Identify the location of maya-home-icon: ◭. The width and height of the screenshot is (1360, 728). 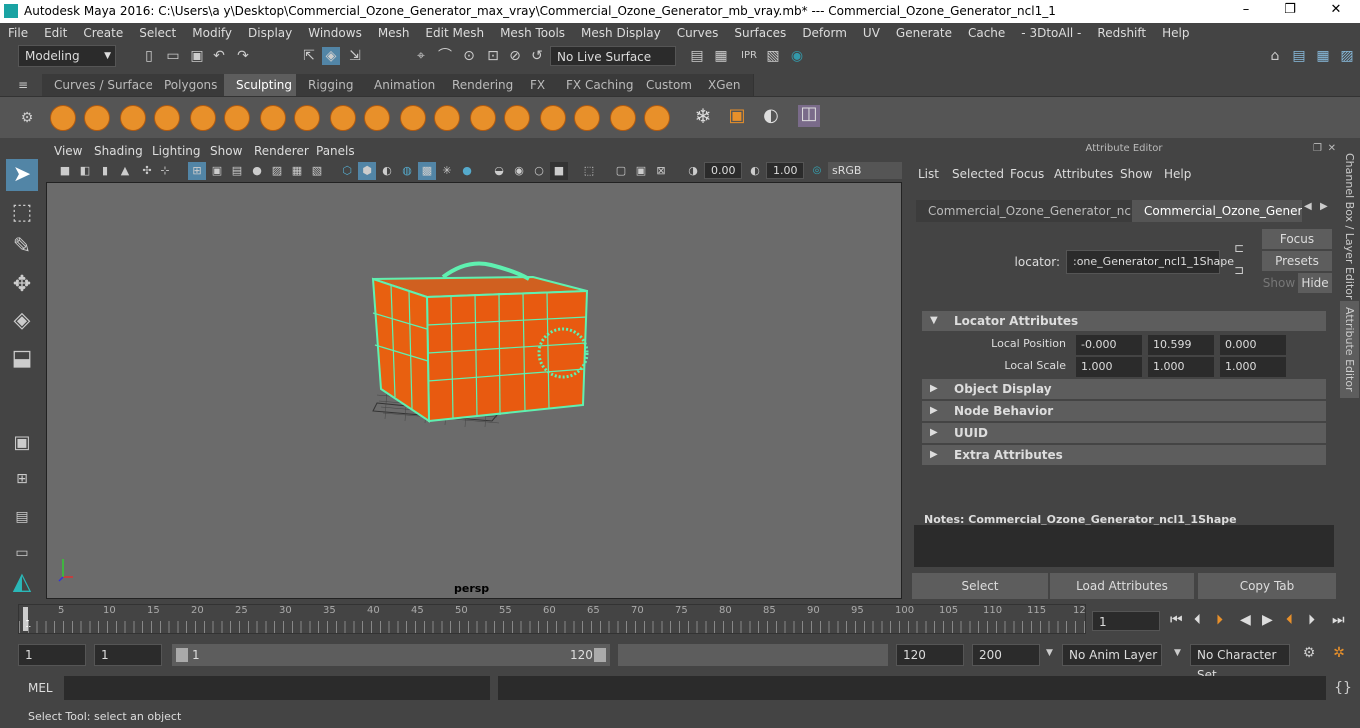
(22, 581).